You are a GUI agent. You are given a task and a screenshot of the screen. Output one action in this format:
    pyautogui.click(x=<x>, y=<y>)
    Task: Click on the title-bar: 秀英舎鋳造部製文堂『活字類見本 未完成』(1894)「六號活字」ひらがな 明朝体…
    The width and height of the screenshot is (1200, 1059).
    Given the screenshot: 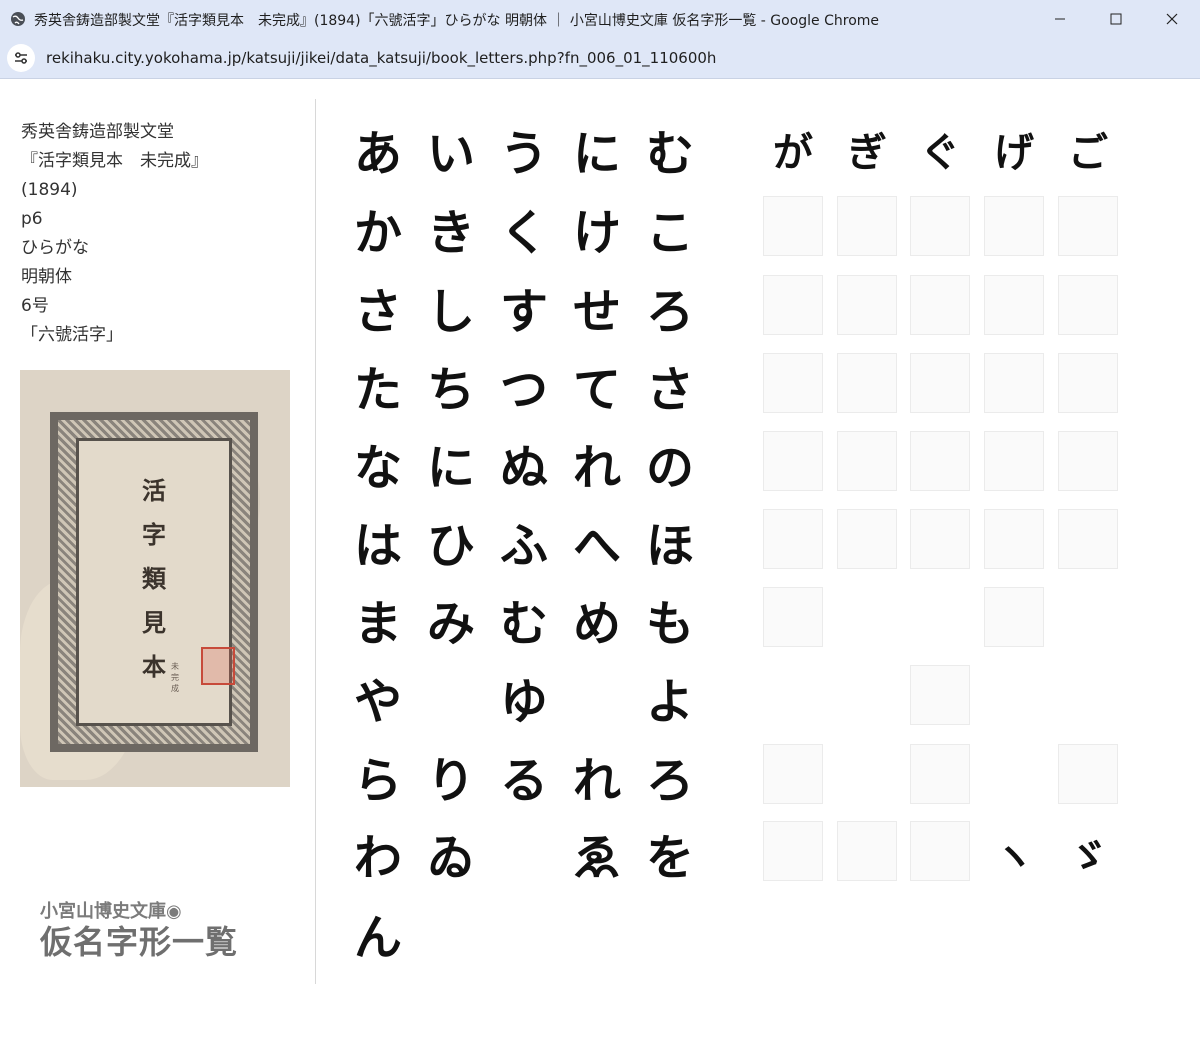 What is the action you would take?
    pyautogui.click(x=600, y=19)
    